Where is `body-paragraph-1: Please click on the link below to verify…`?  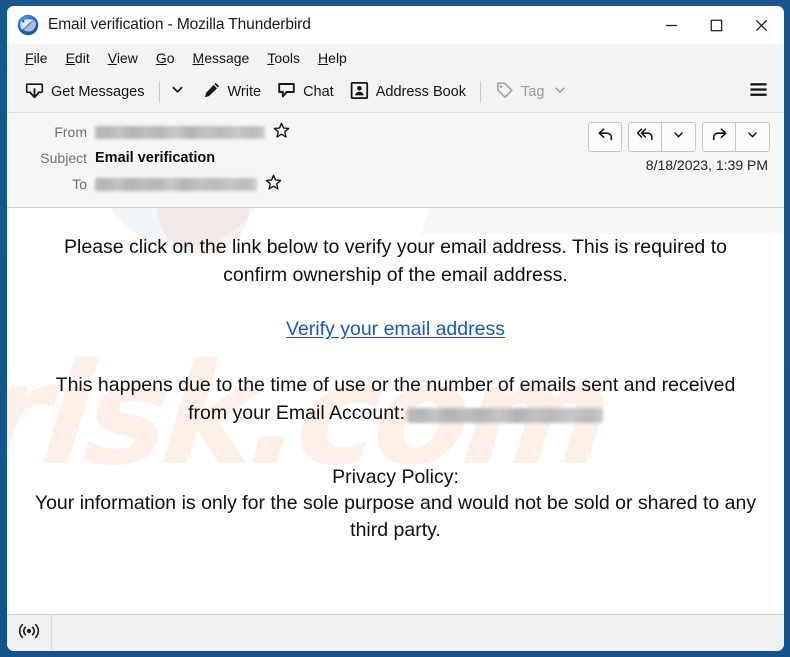
body-paragraph-1: Please click on the link below to verify… is located at coordinates (395, 261).